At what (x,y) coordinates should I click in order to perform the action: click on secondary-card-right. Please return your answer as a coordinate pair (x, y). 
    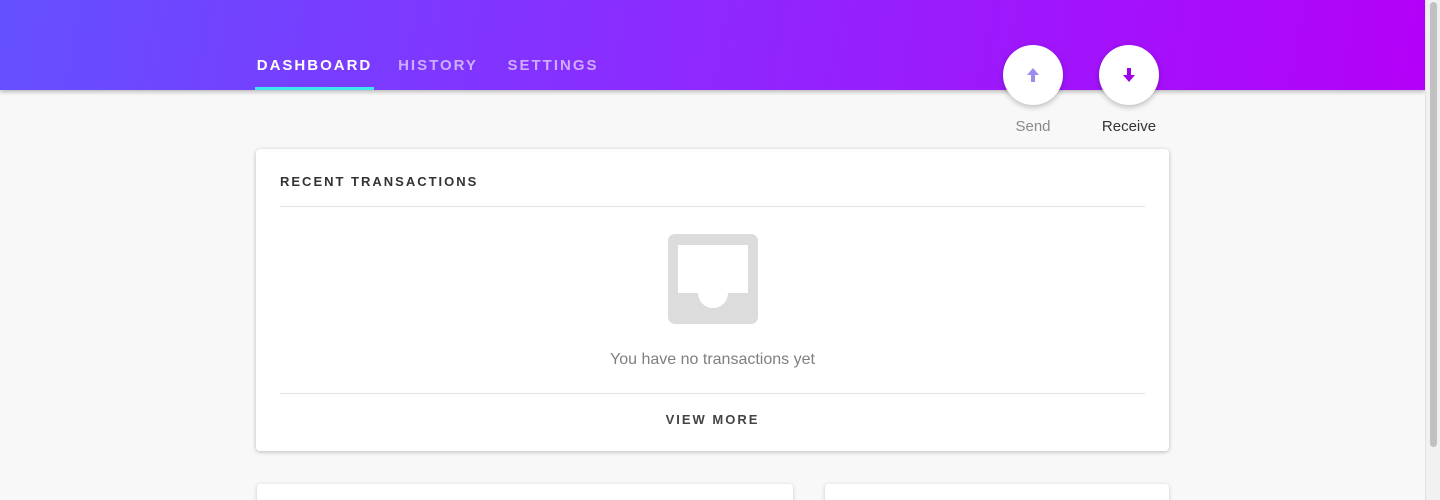
    Looking at the image, I should click on (997, 492).